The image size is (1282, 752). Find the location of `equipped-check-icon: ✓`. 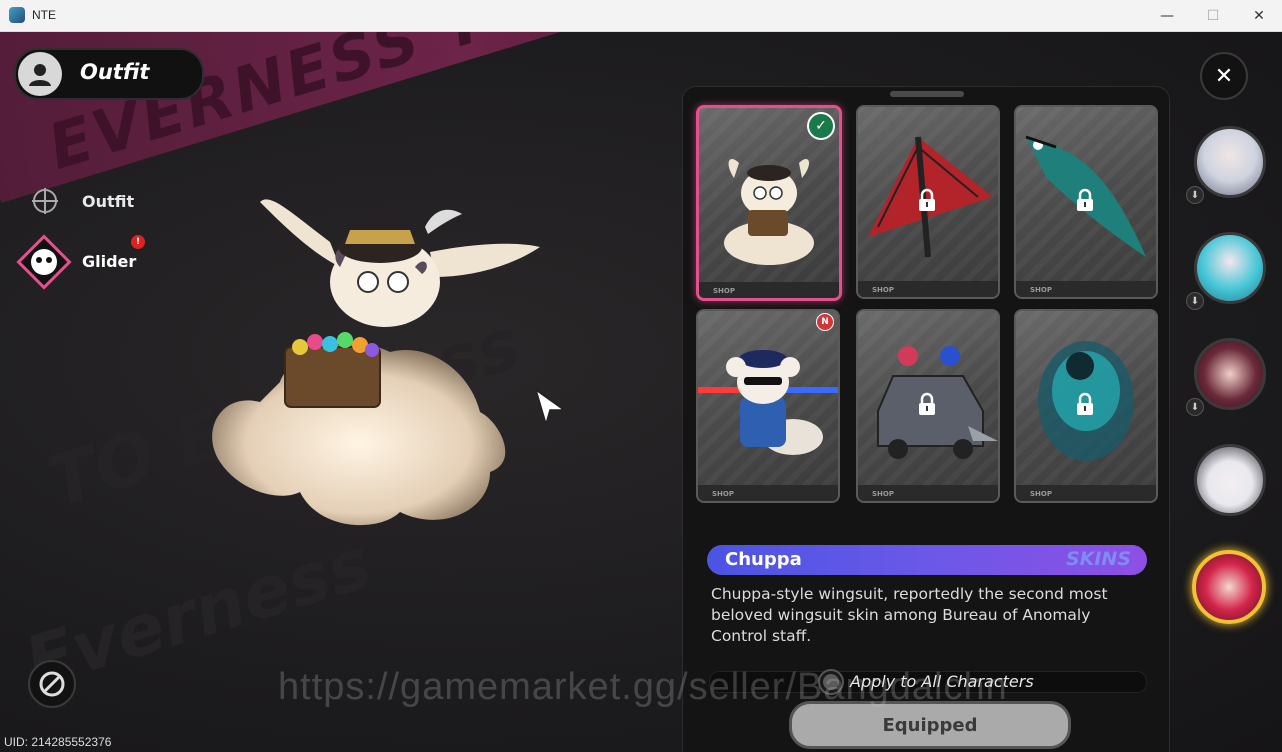

equipped-check-icon: ✓ is located at coordinates (821, 126).